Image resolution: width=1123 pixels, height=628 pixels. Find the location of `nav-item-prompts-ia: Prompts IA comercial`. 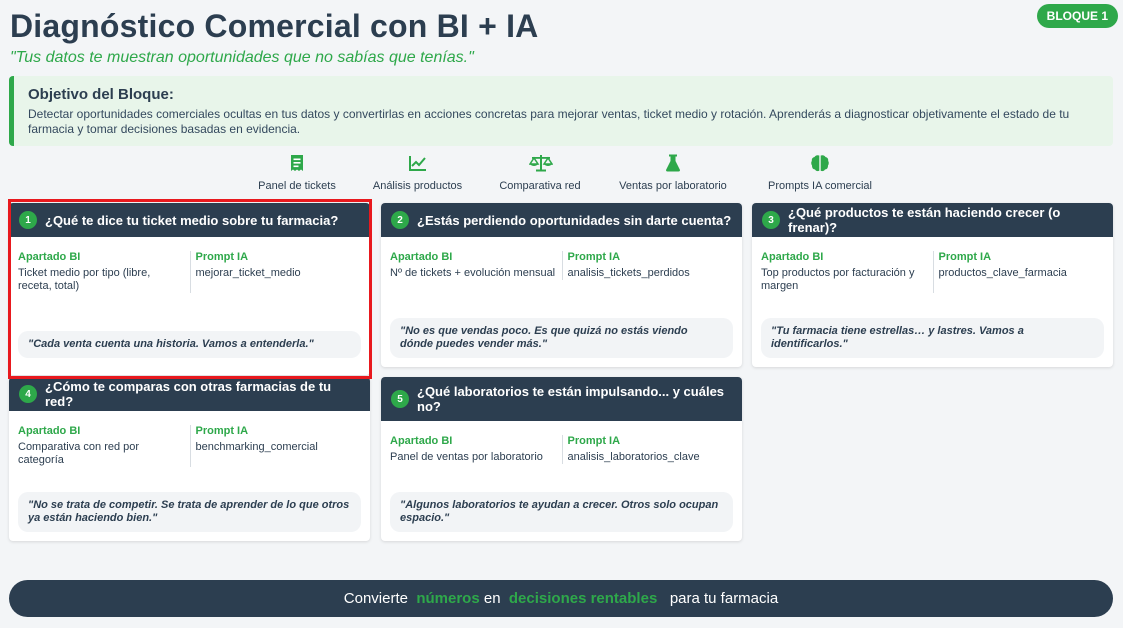

nav-item-prompts-ia: Prompts IA comercial is located at coordinates (820, 173).